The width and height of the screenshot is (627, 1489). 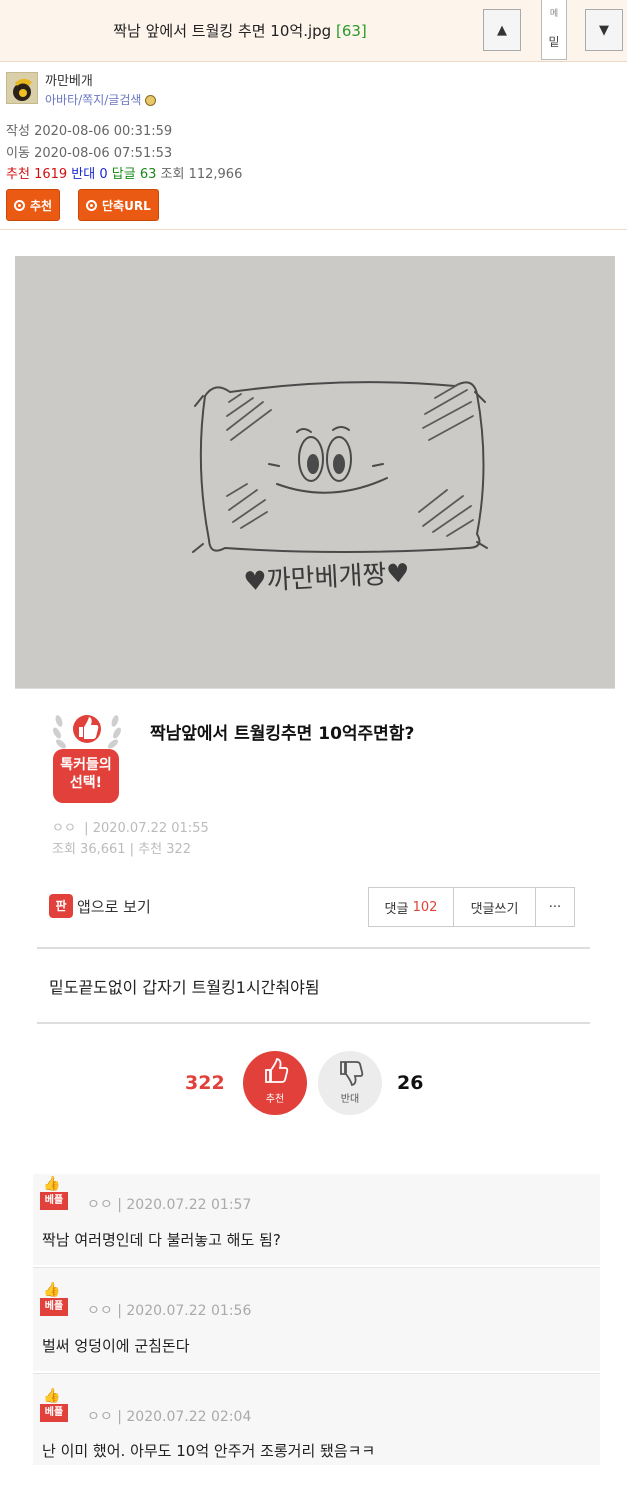 I want to click on up-arrow-icon: ▲, so click(x=502, y=30).